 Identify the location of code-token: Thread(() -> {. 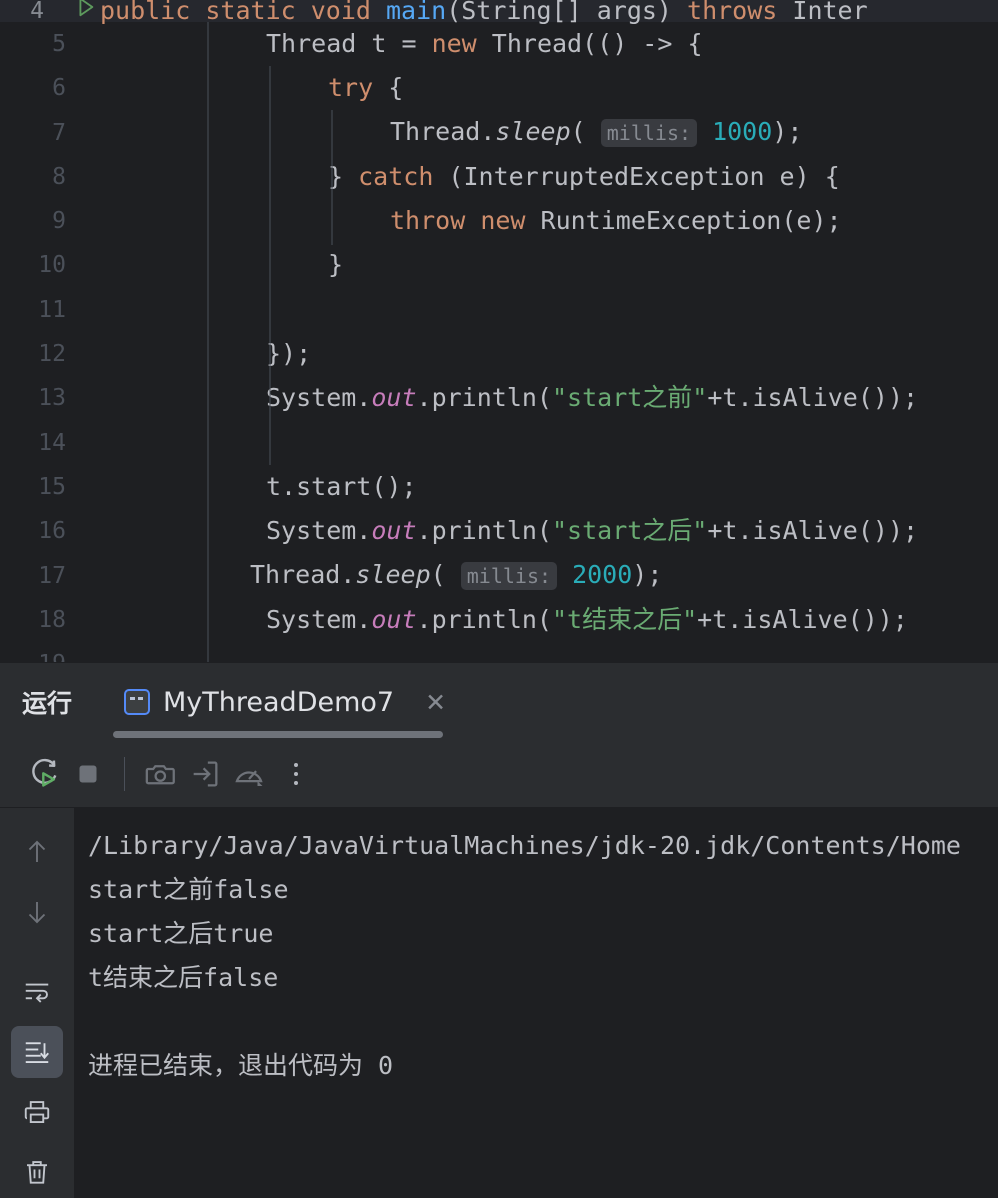
(597, 43).